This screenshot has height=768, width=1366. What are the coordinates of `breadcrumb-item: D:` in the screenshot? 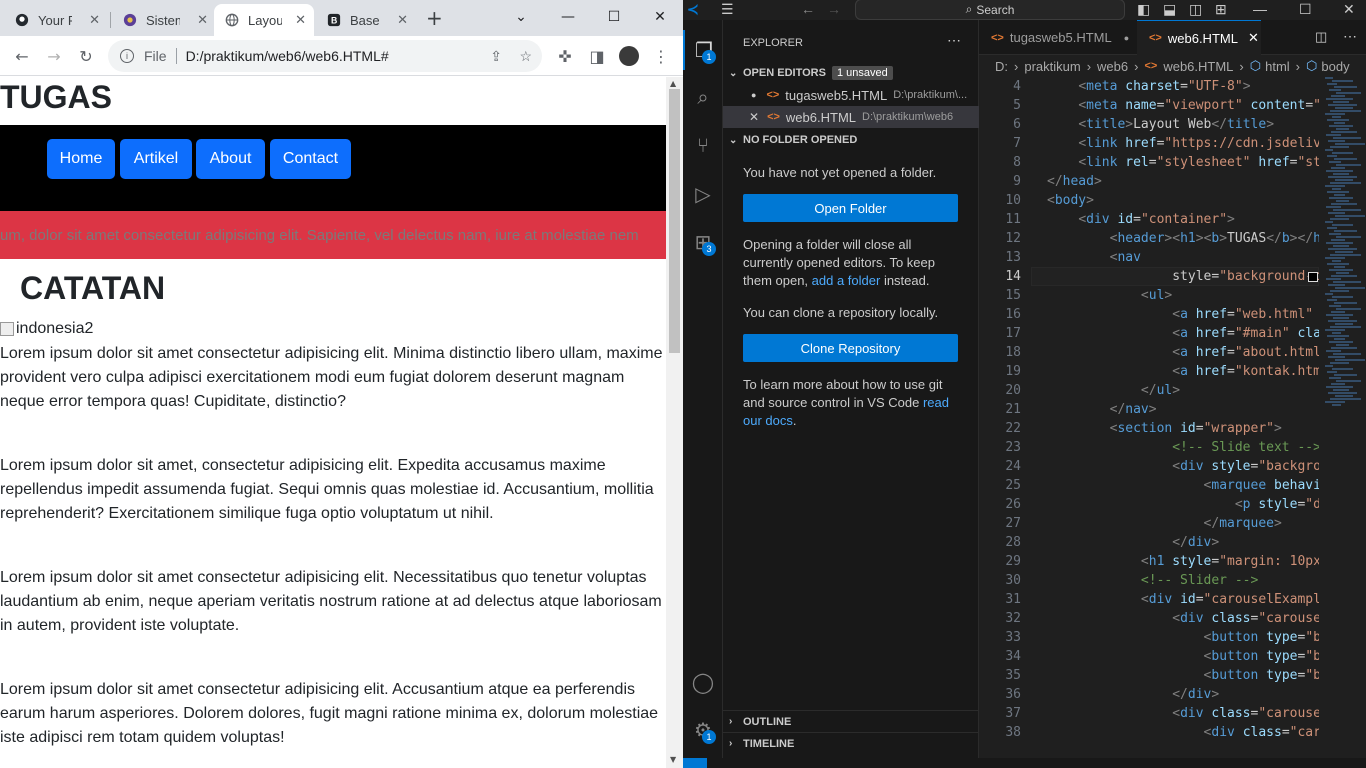 It's located at (1001, 66).